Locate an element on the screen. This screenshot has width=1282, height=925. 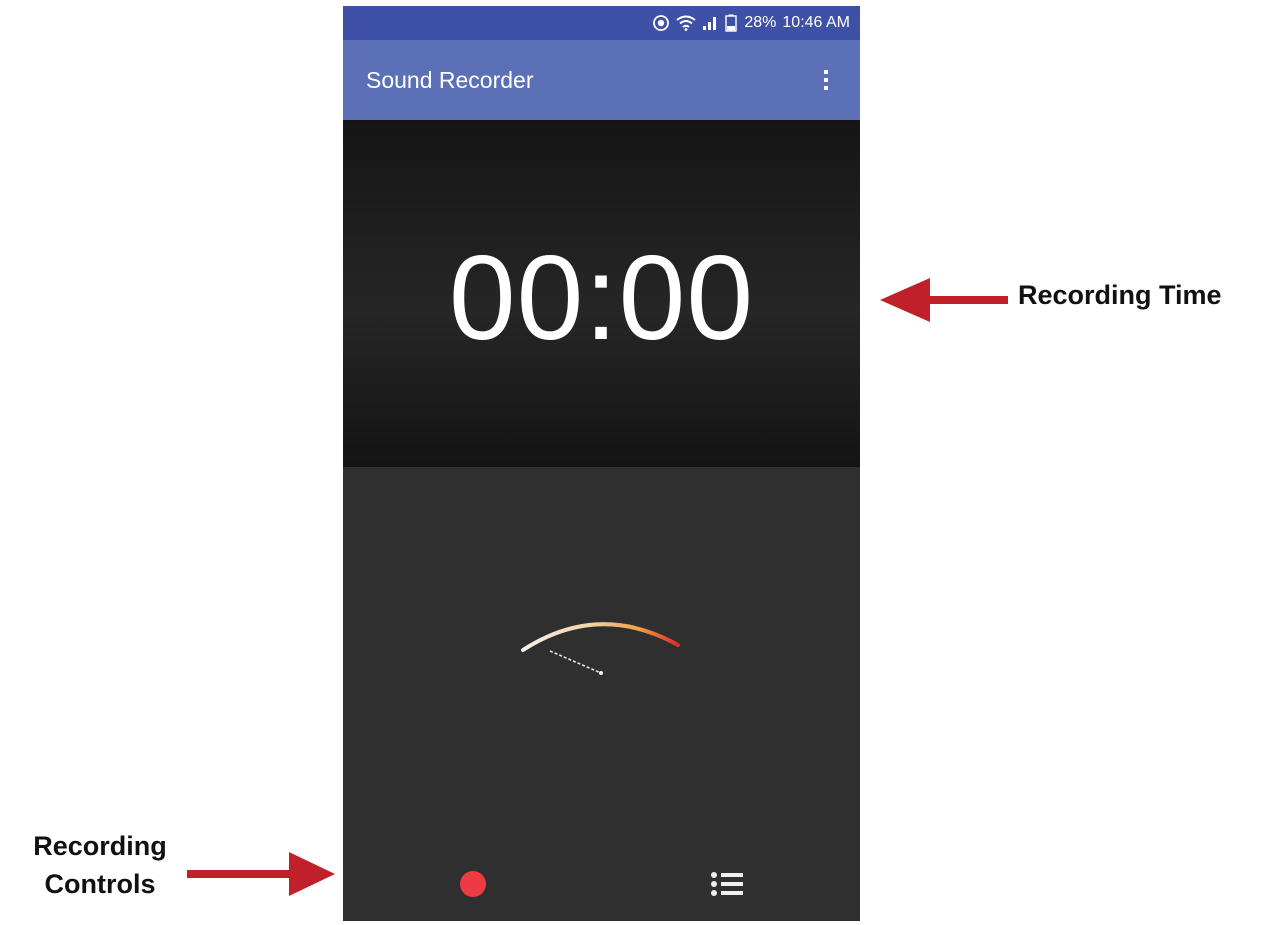
recording-time-callout: Recording Time is located at coordinates (1120, 295).